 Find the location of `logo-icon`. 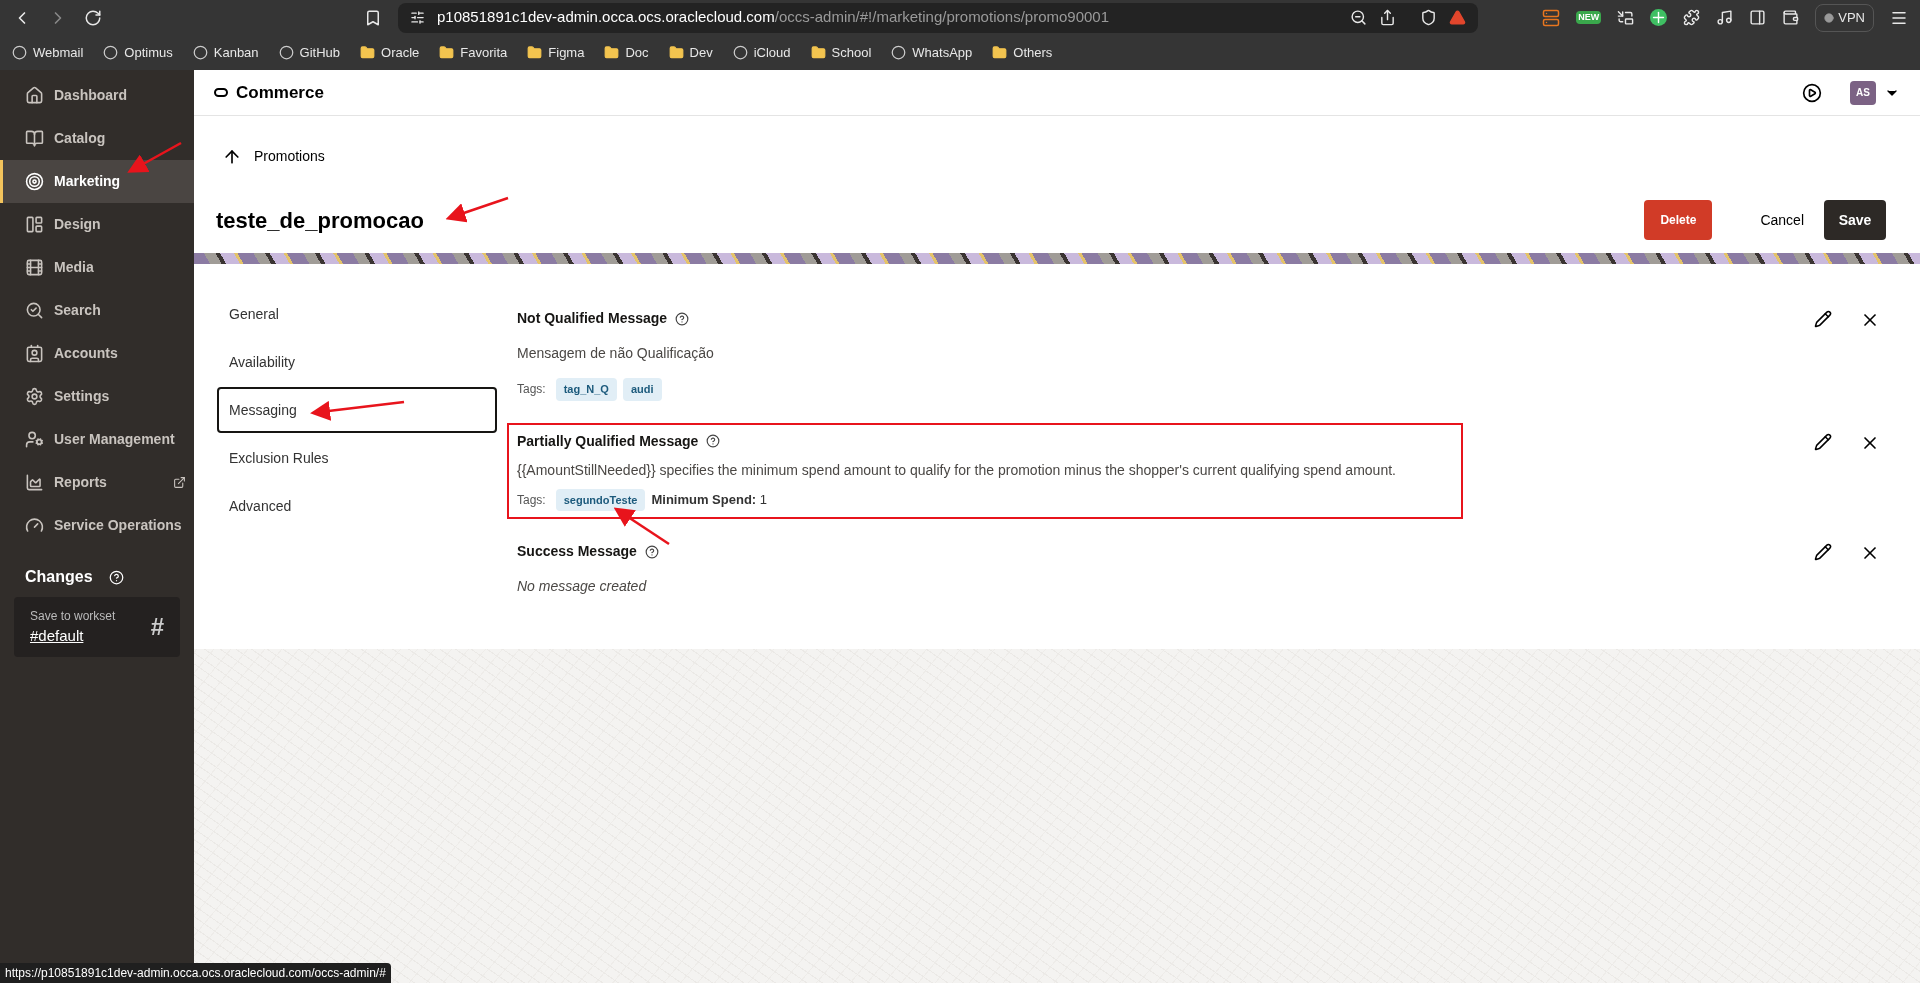

logo-icon is located at coordinates (221, 92).